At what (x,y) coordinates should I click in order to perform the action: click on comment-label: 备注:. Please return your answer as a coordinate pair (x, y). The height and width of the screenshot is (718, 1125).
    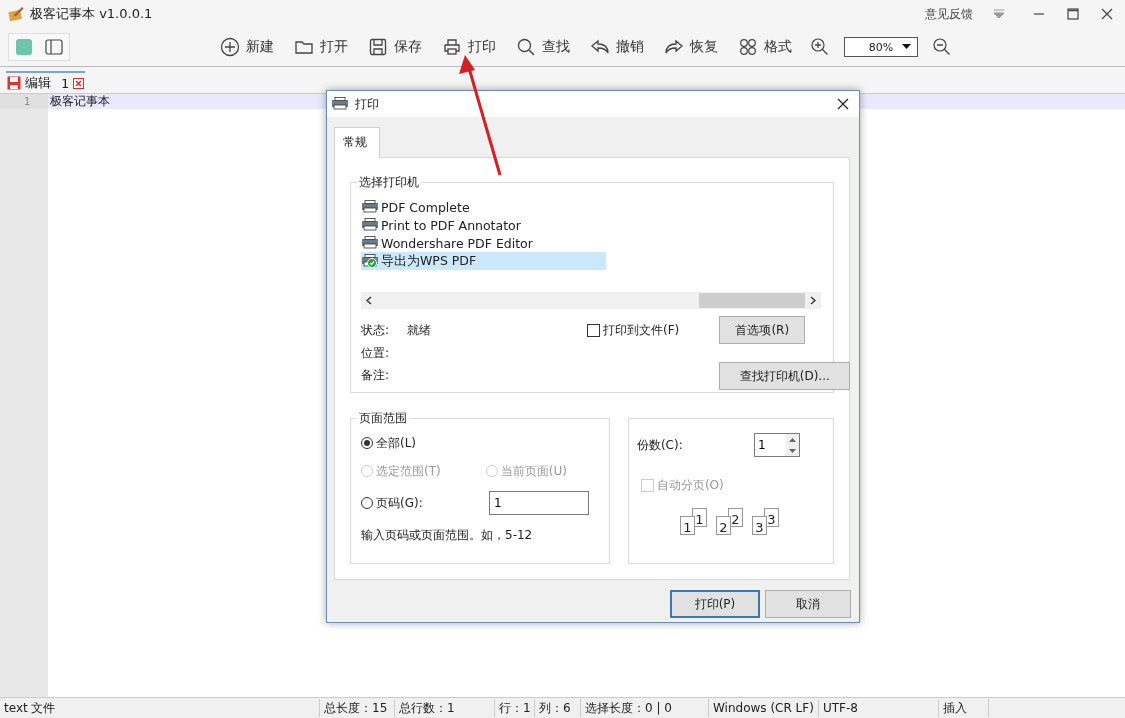
    Looking at the image, I should click on (376, 375).